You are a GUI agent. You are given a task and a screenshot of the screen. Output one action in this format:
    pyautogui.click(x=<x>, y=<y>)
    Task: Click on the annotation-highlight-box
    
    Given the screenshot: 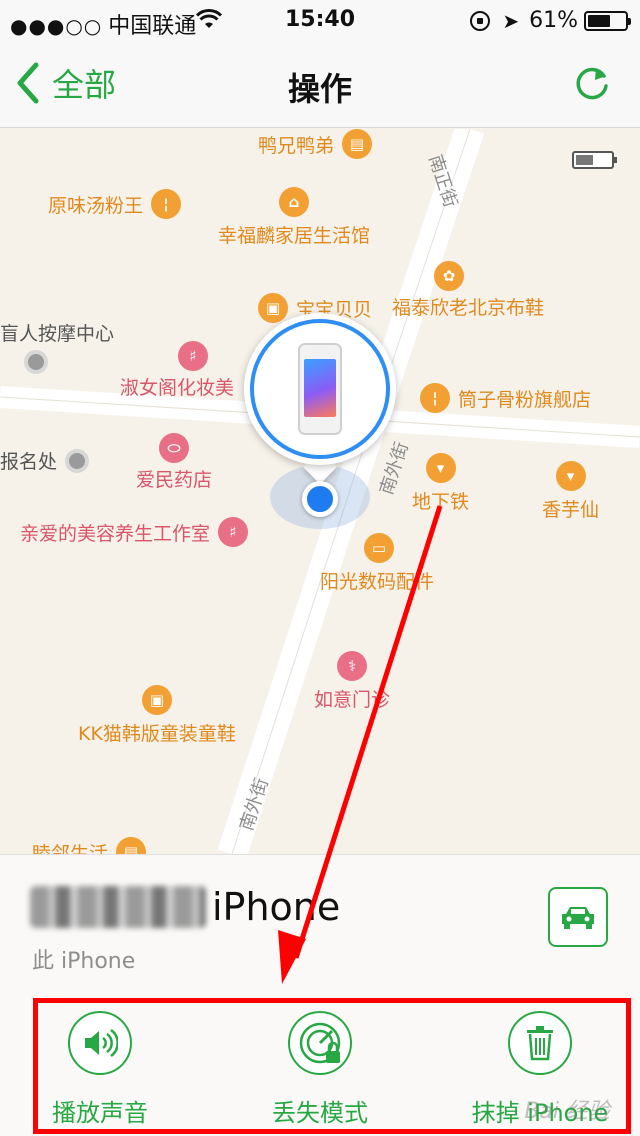 What is the action you would take?
    pyautogui.click(x=332, y=1066)
    